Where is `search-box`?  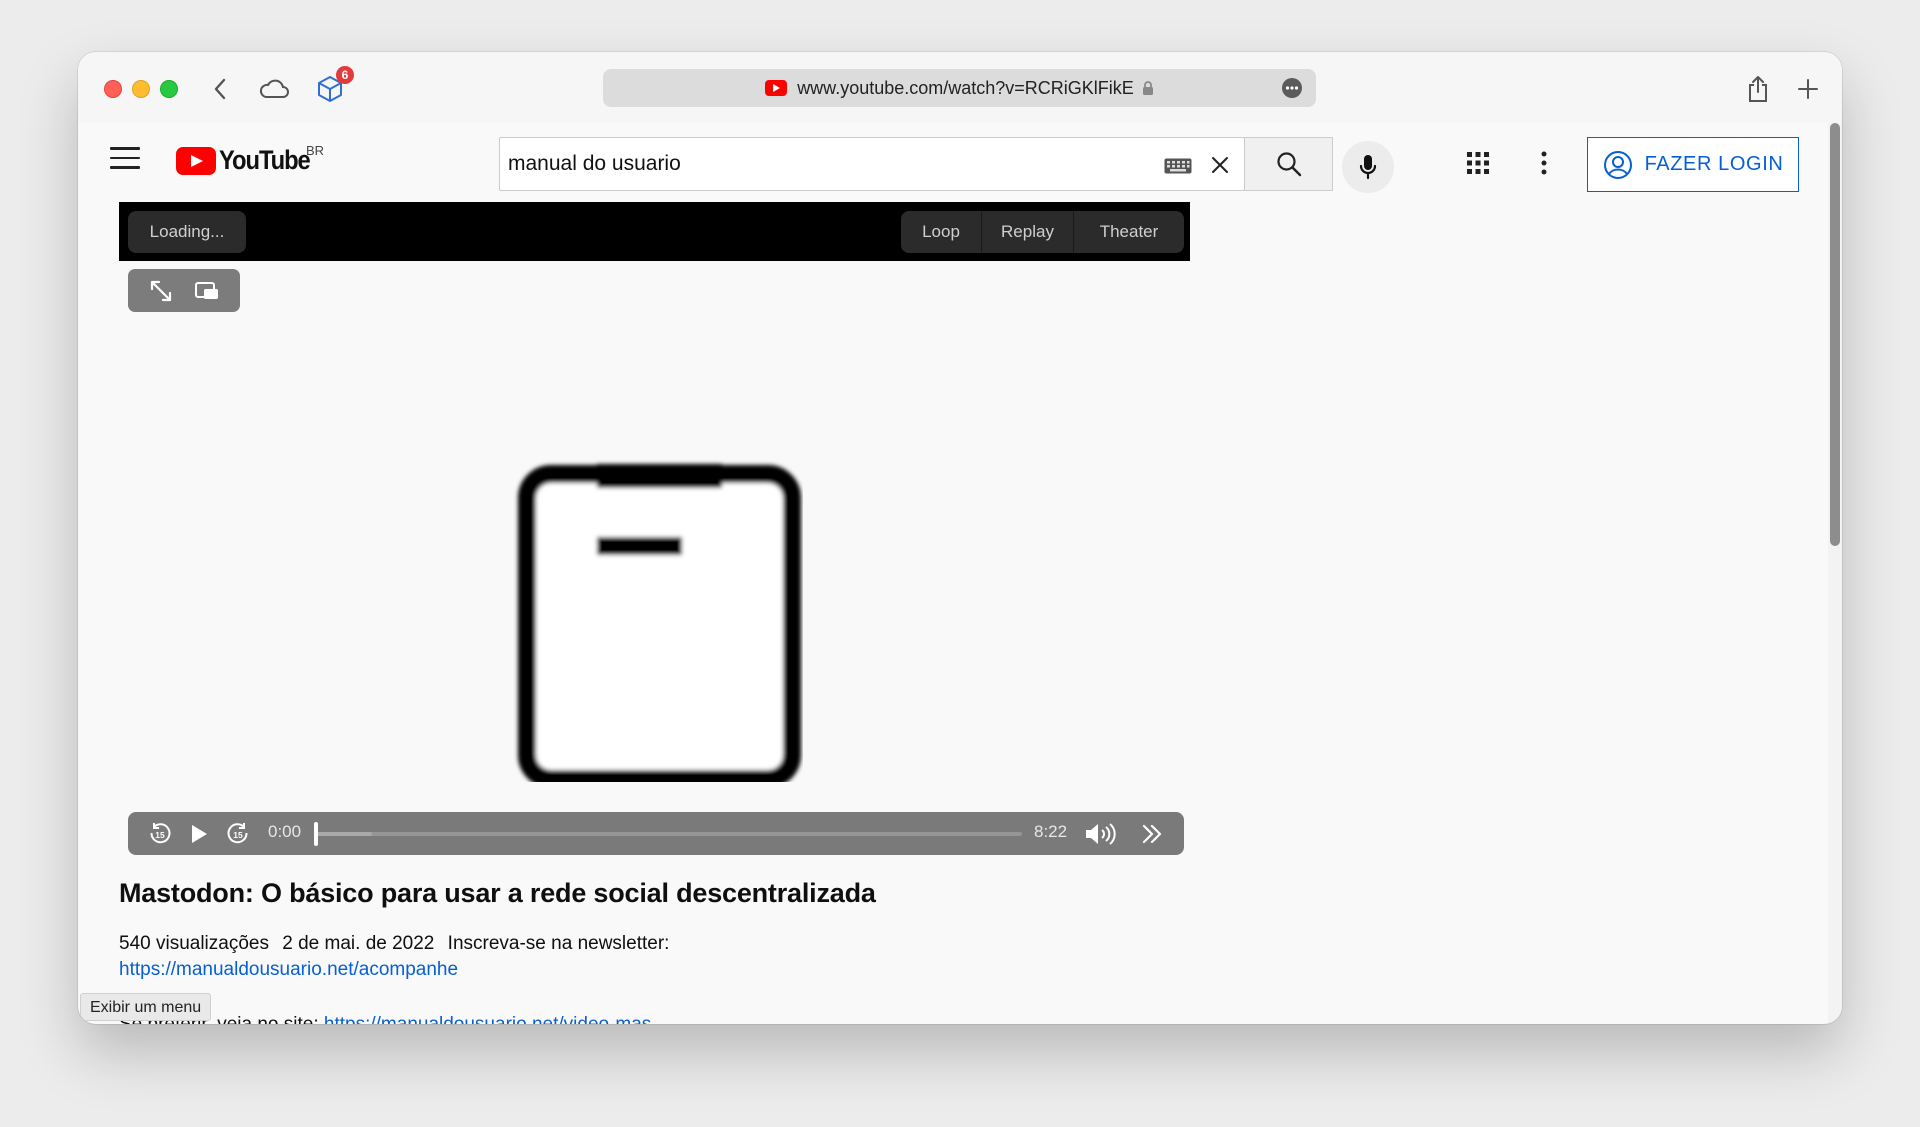 search-box is located at coordinates (872, 164).